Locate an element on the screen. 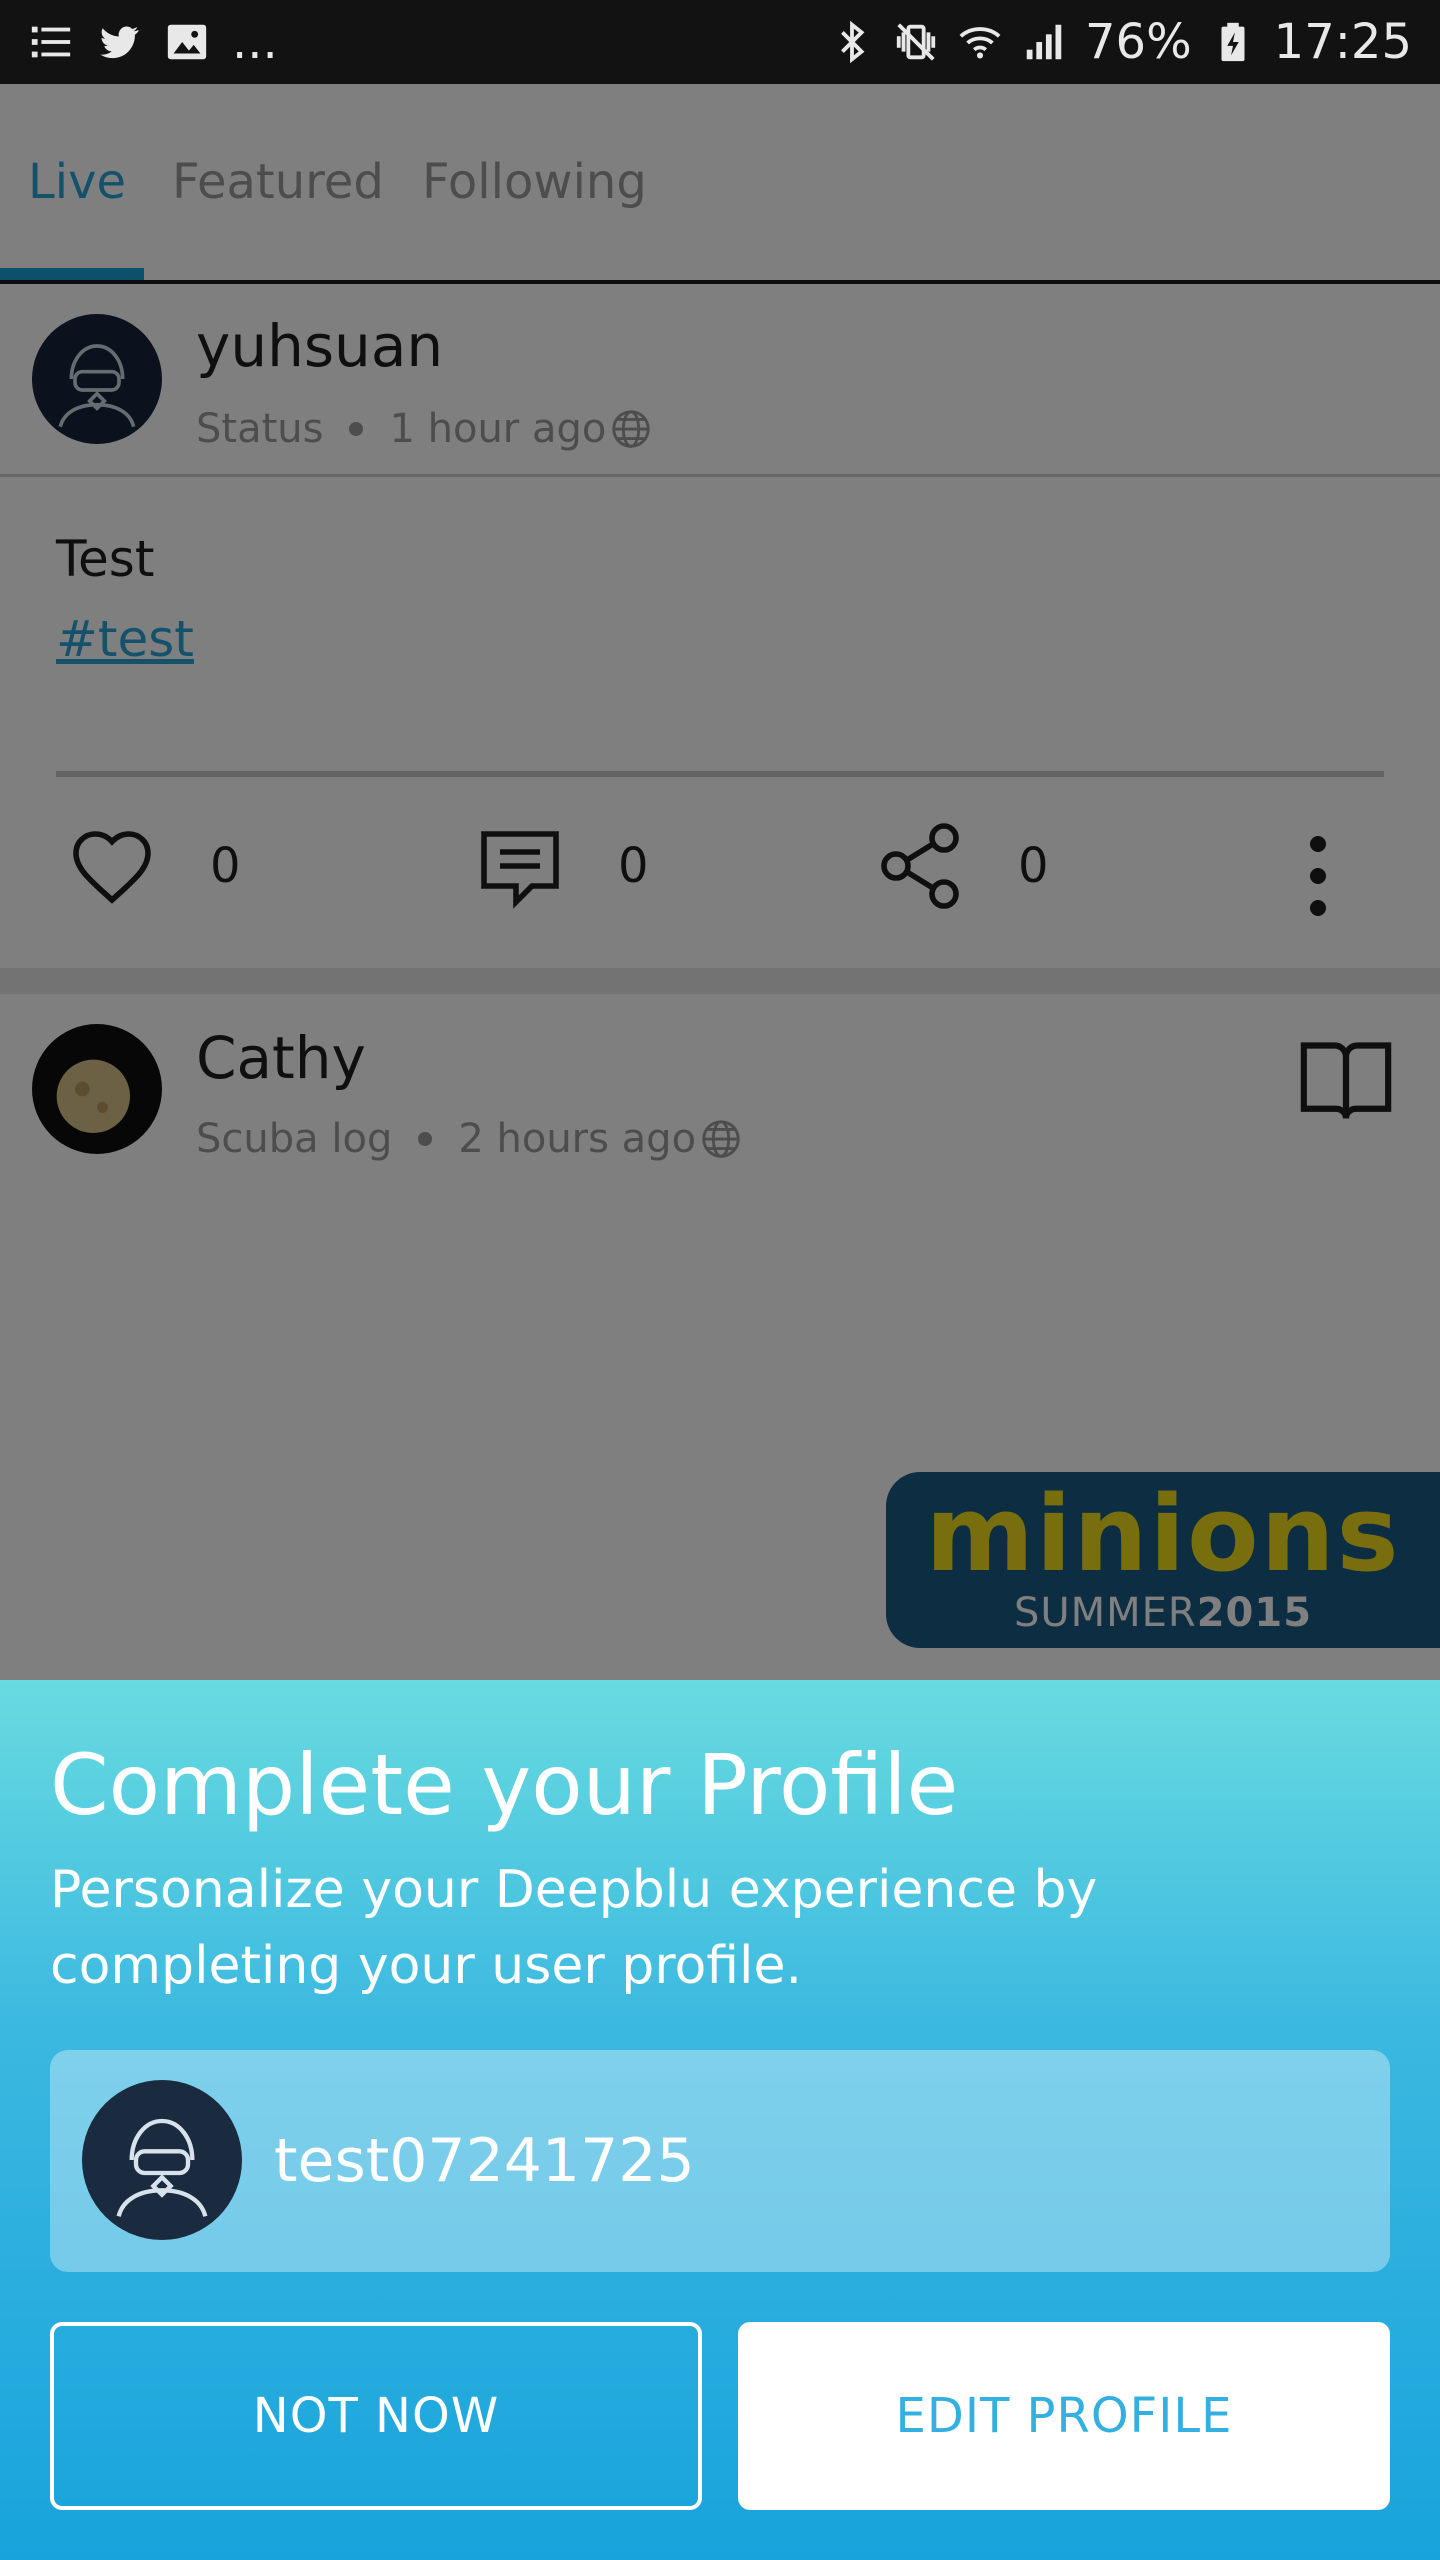 Image resolution: width=1440 pixels, height=2560 pixels. edit-profile-button: EDIT PROFILE is located at coordinates (1064, 2416).